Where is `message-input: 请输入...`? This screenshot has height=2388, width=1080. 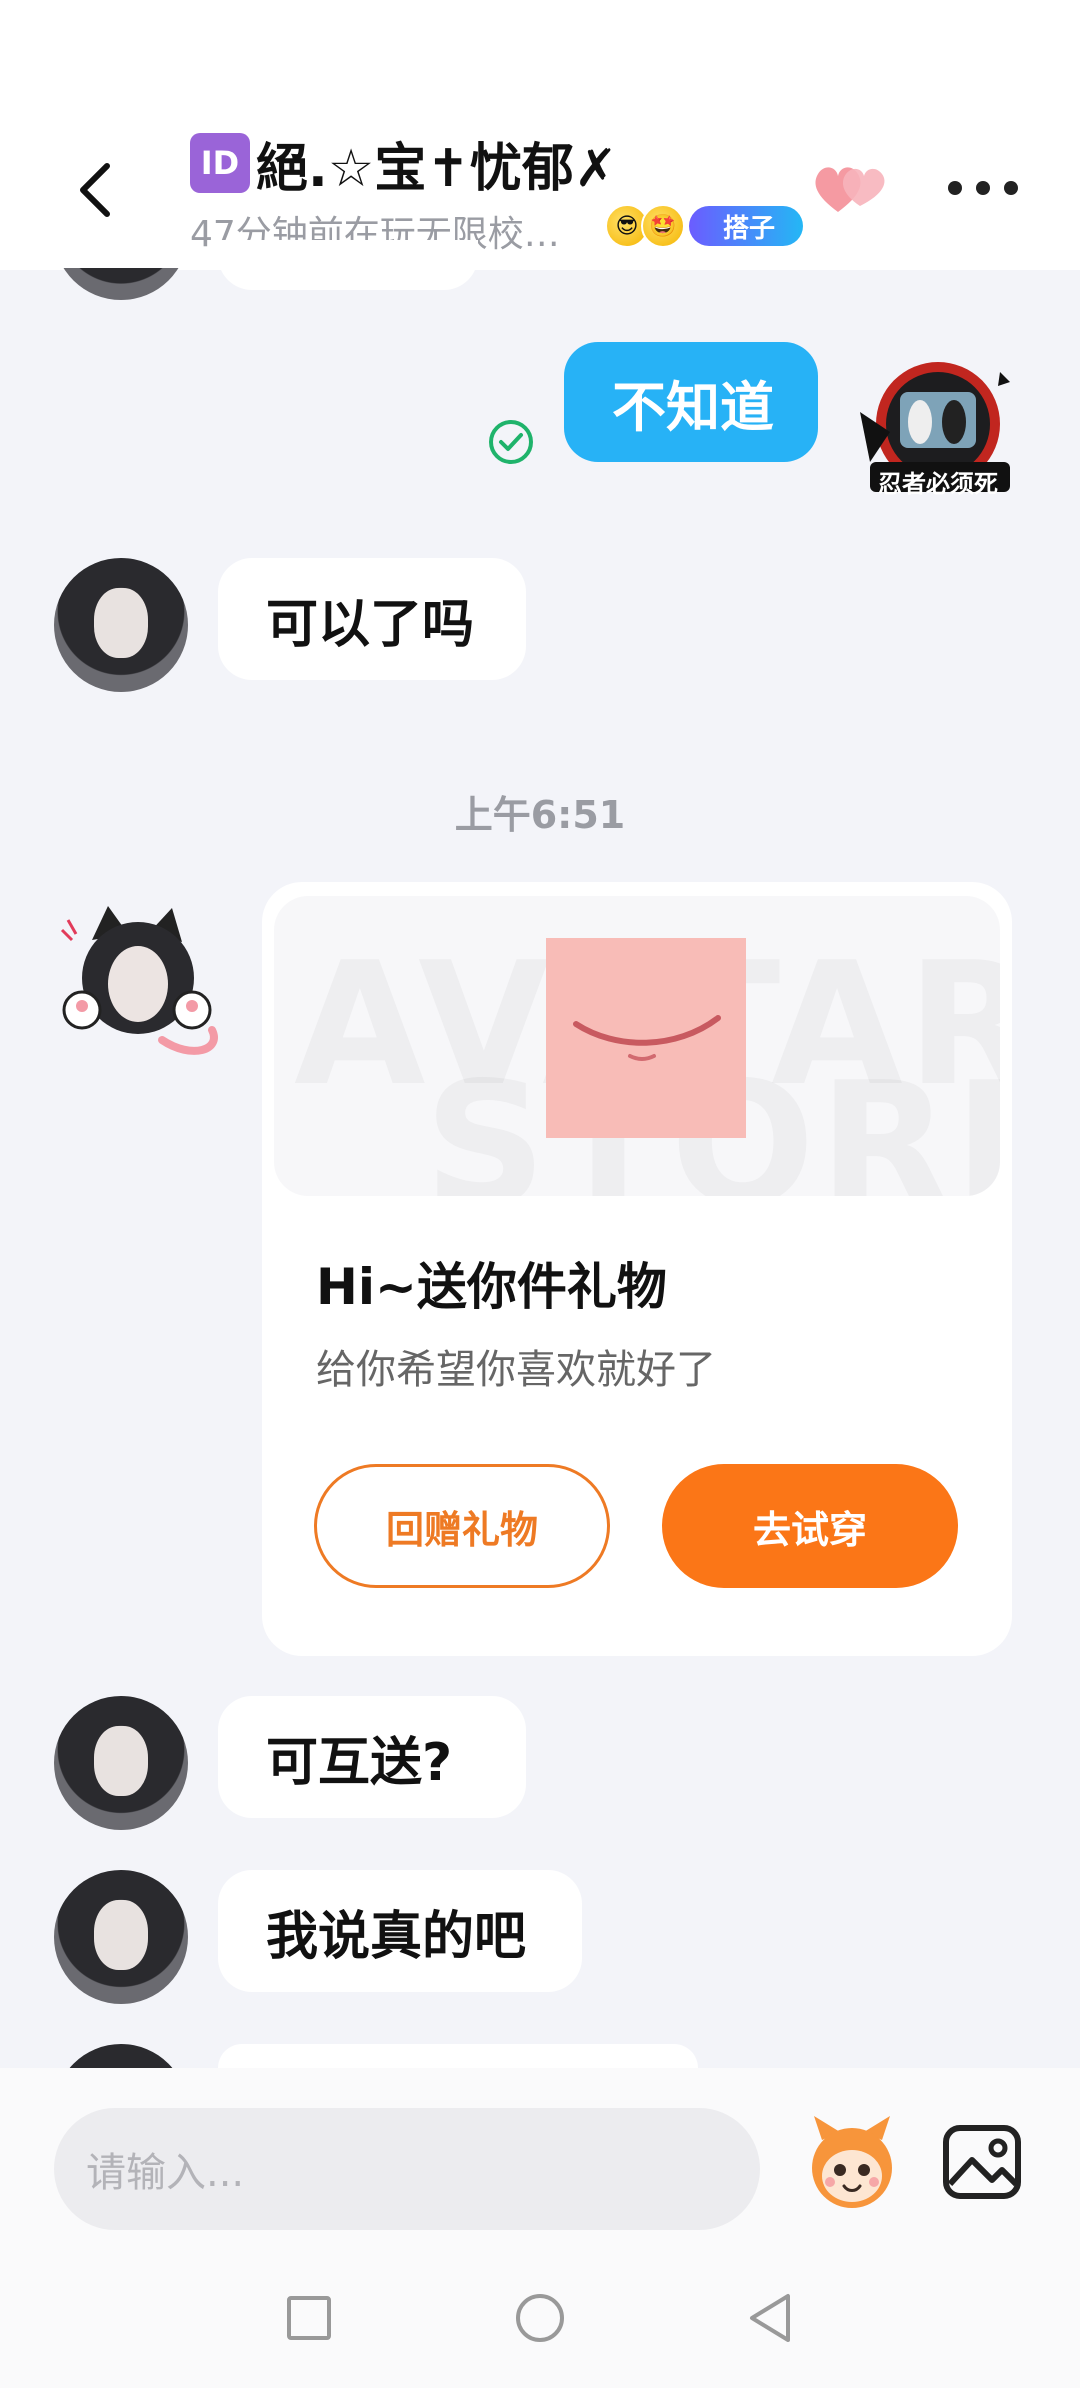 message-input: 请输入... is located at coordinates (407, 2169).